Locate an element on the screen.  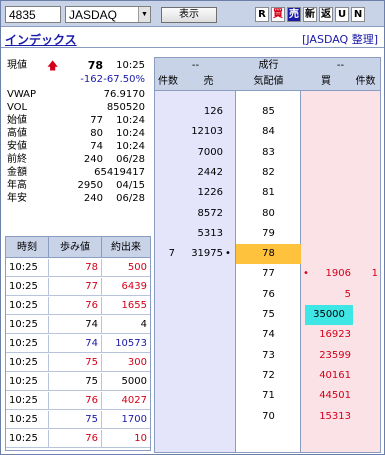
board-market-order: 成行 is located at coordinates (268, 65).